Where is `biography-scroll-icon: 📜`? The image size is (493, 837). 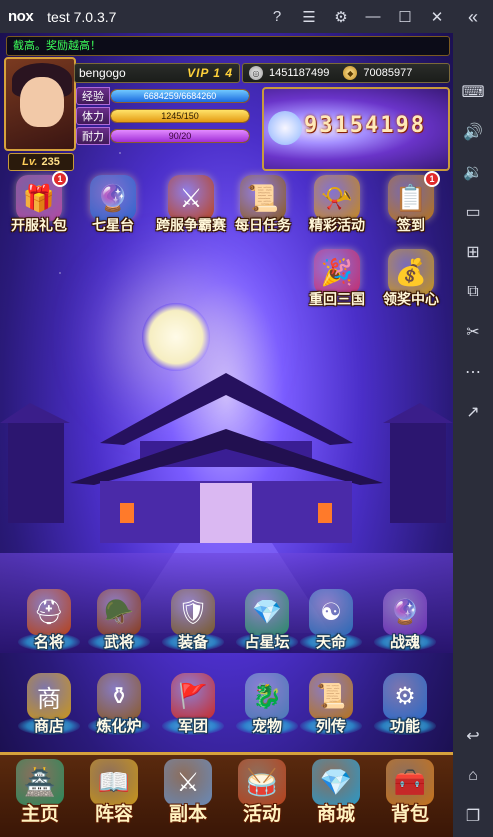
biography-scroll-icon: 📜 is located at coordinates (331, 696).